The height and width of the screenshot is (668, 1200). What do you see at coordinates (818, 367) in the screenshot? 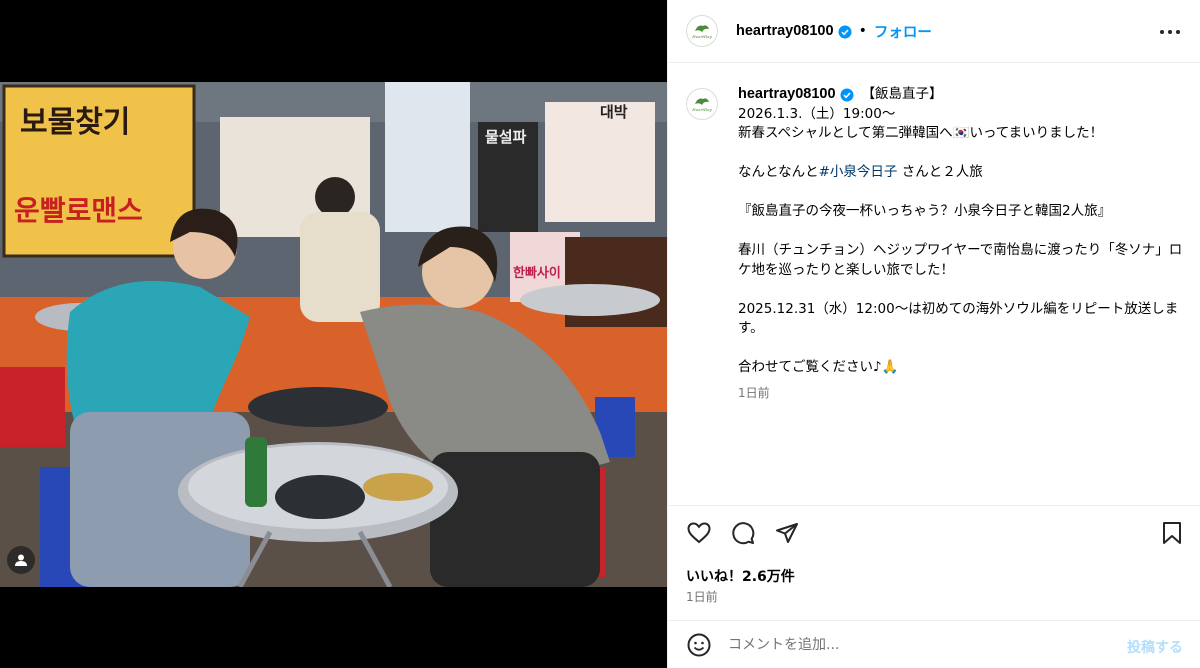
I see `caption-line: 合わせてご覧ください♪🙏` at bounding box center [818, 367].